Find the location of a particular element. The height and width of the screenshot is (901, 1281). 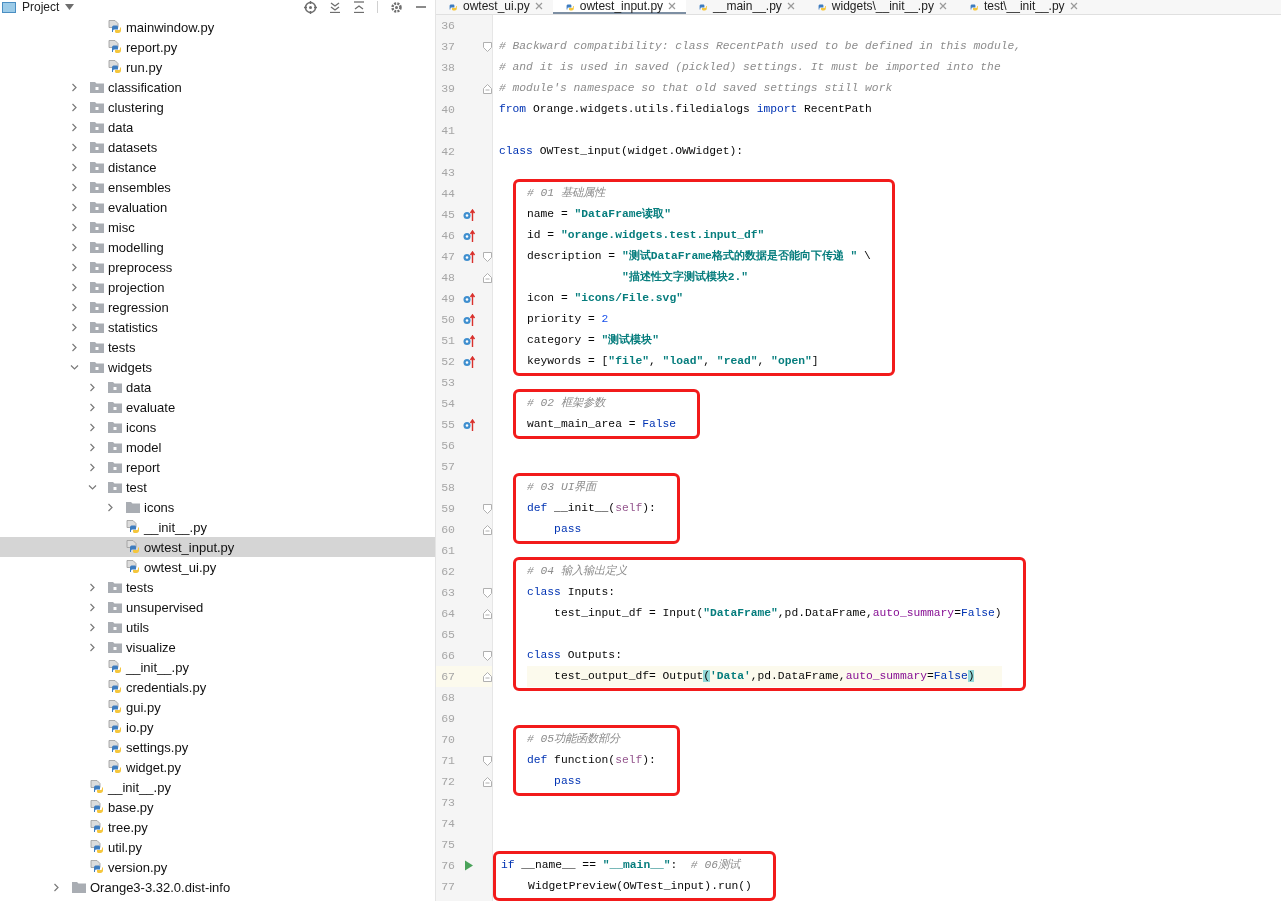

tree-item: widgets is located at coordinates (217, 367).